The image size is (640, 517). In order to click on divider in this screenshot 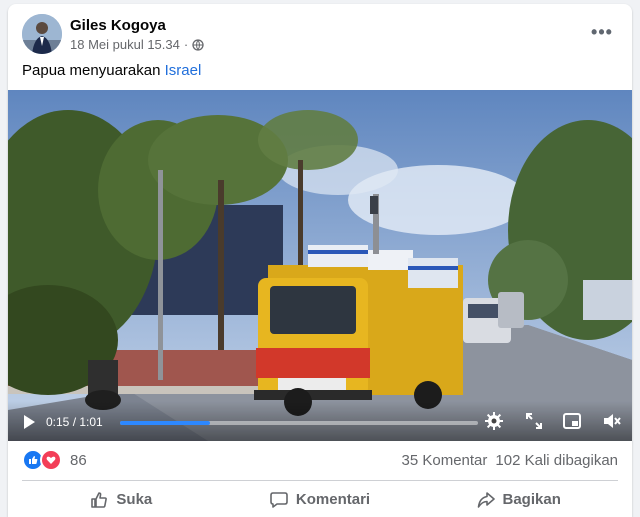, I will do `click(320, 480)`.